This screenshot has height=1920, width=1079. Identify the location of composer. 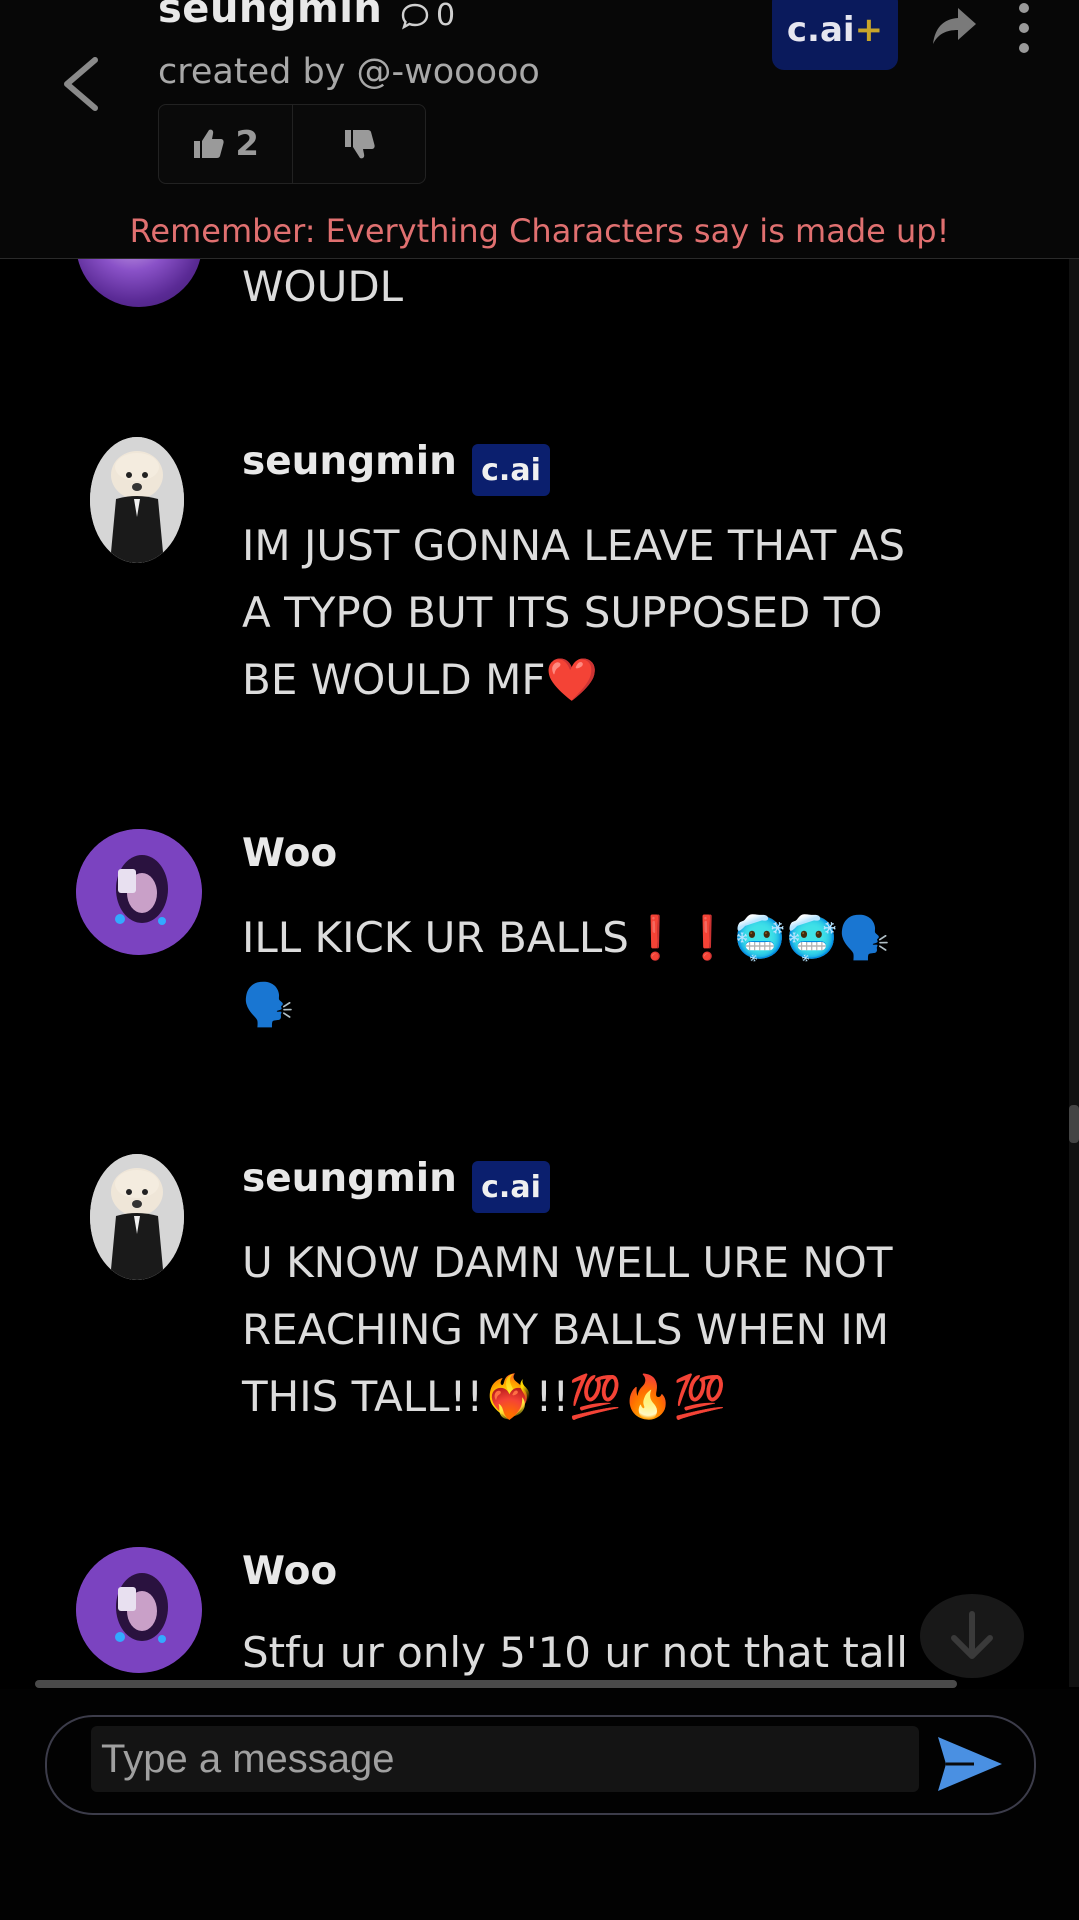
(539, 1804).